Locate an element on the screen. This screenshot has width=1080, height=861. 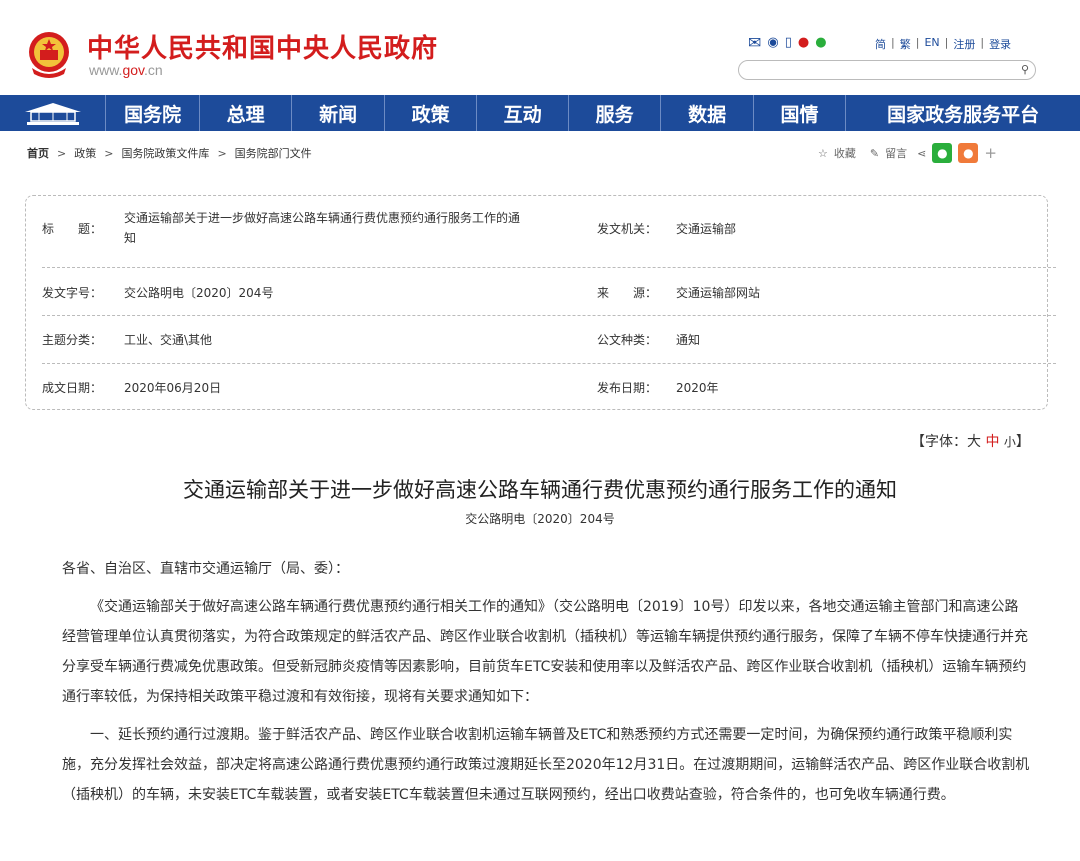
pub-date-value: 2020年 is located at coordinates (697, 388).